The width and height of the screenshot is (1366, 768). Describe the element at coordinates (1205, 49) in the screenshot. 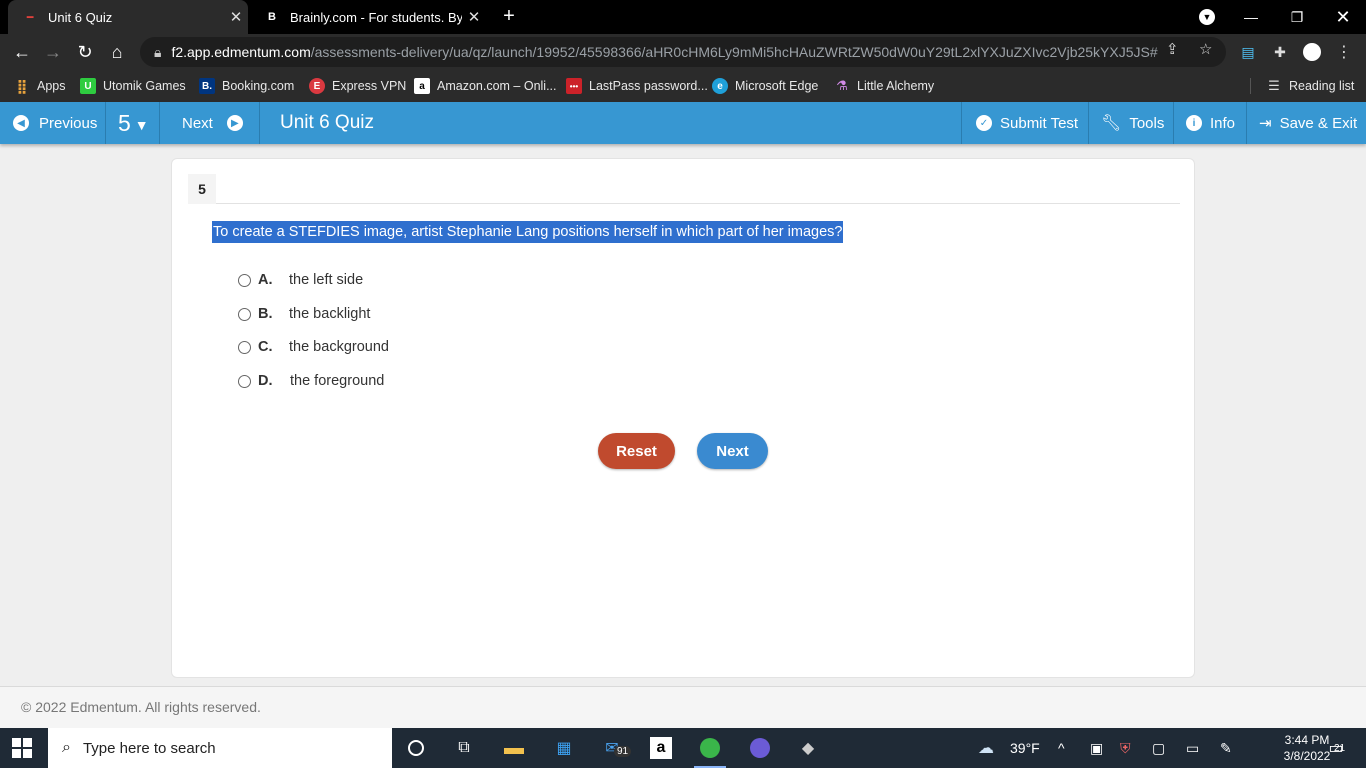

I see `bookmark-star-icon: ☆` at that location.